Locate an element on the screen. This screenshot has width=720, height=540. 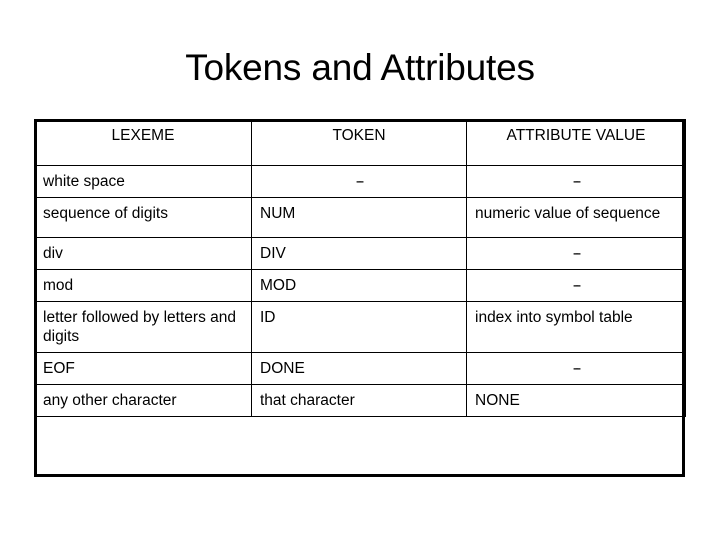
table-row: div DIV -- is located at coordinates (360, 253).